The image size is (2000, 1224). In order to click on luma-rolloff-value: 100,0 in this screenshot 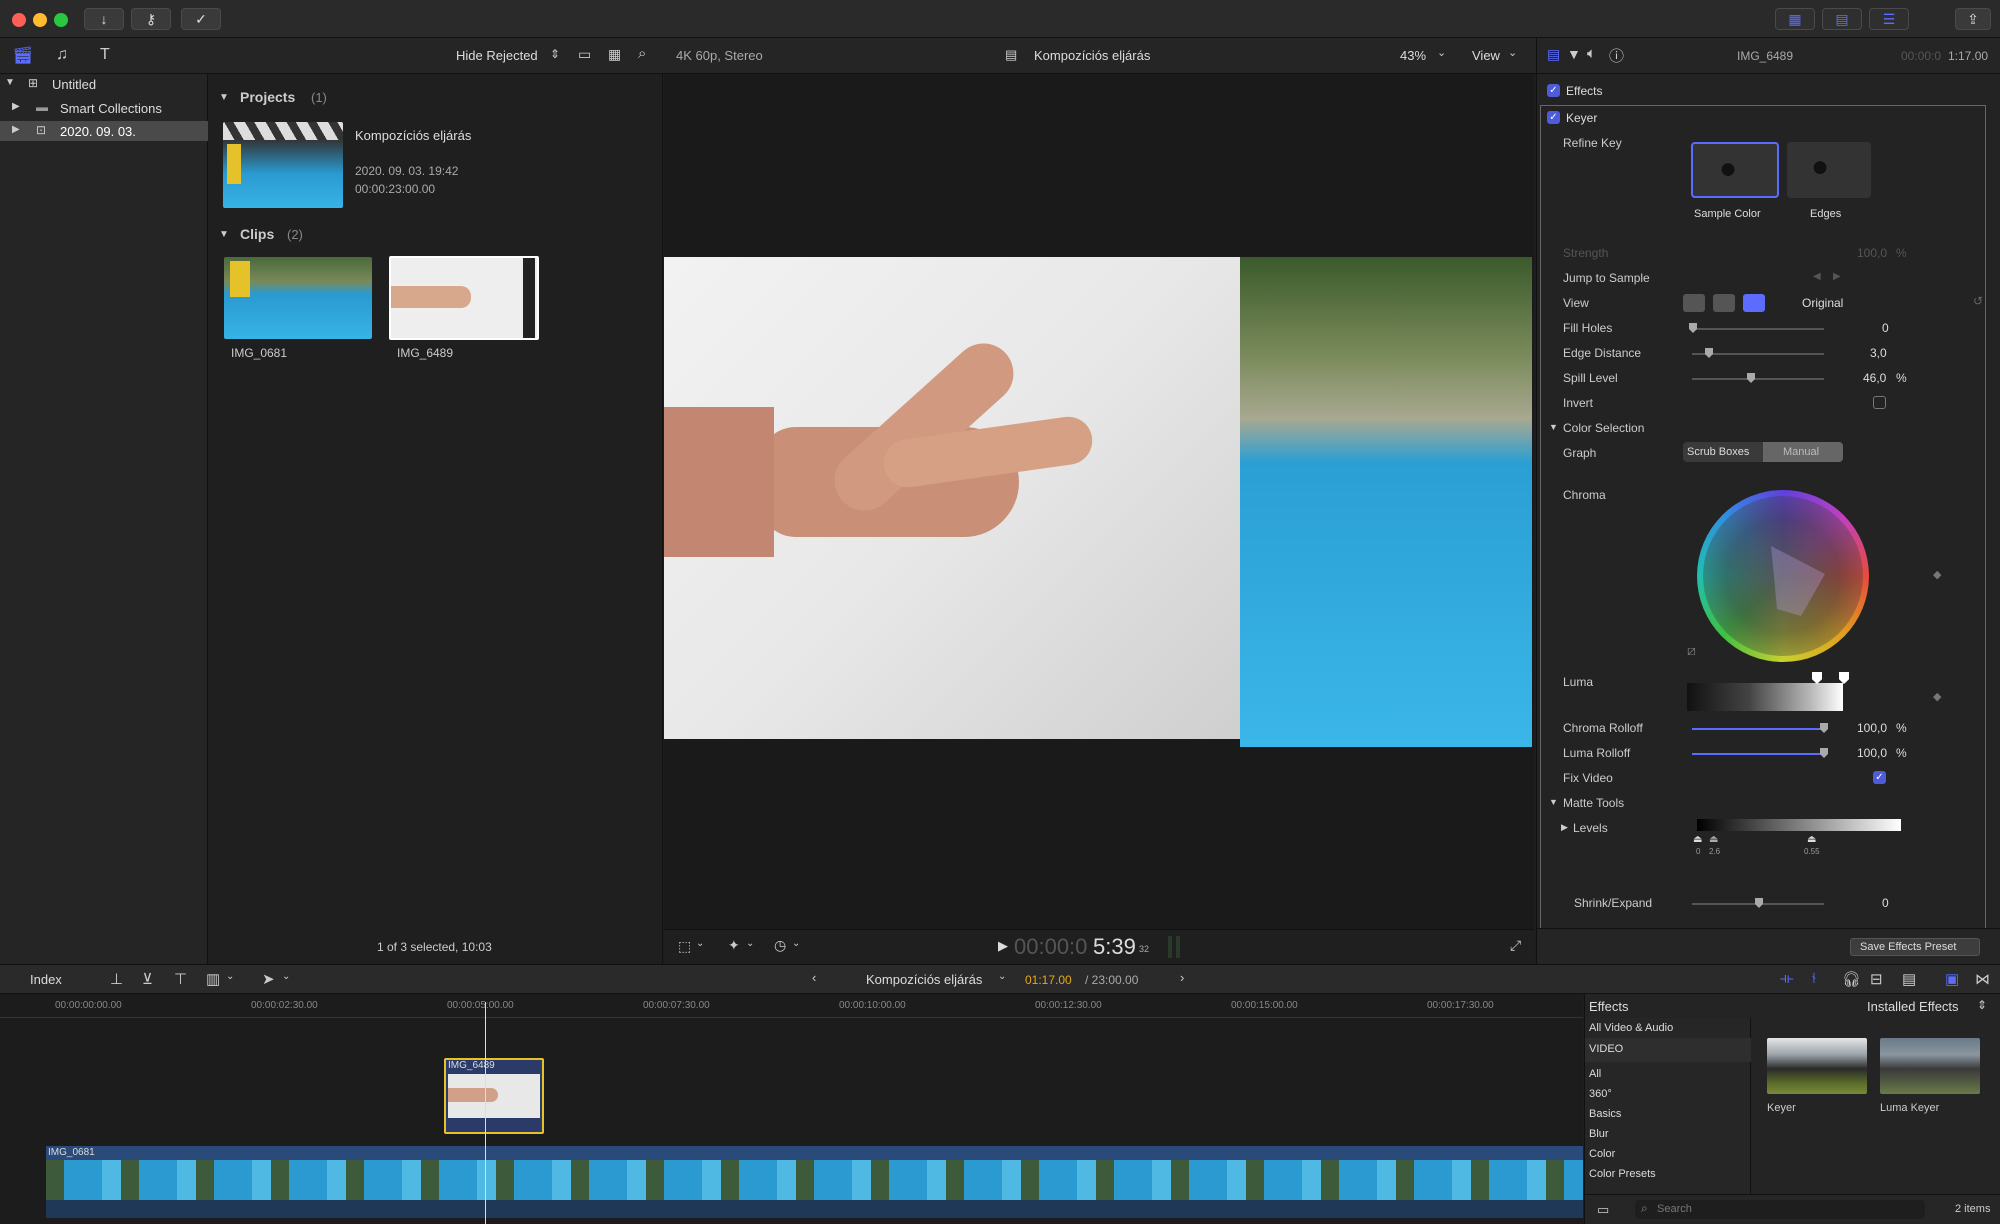, I will do `click(1872, 753)`.